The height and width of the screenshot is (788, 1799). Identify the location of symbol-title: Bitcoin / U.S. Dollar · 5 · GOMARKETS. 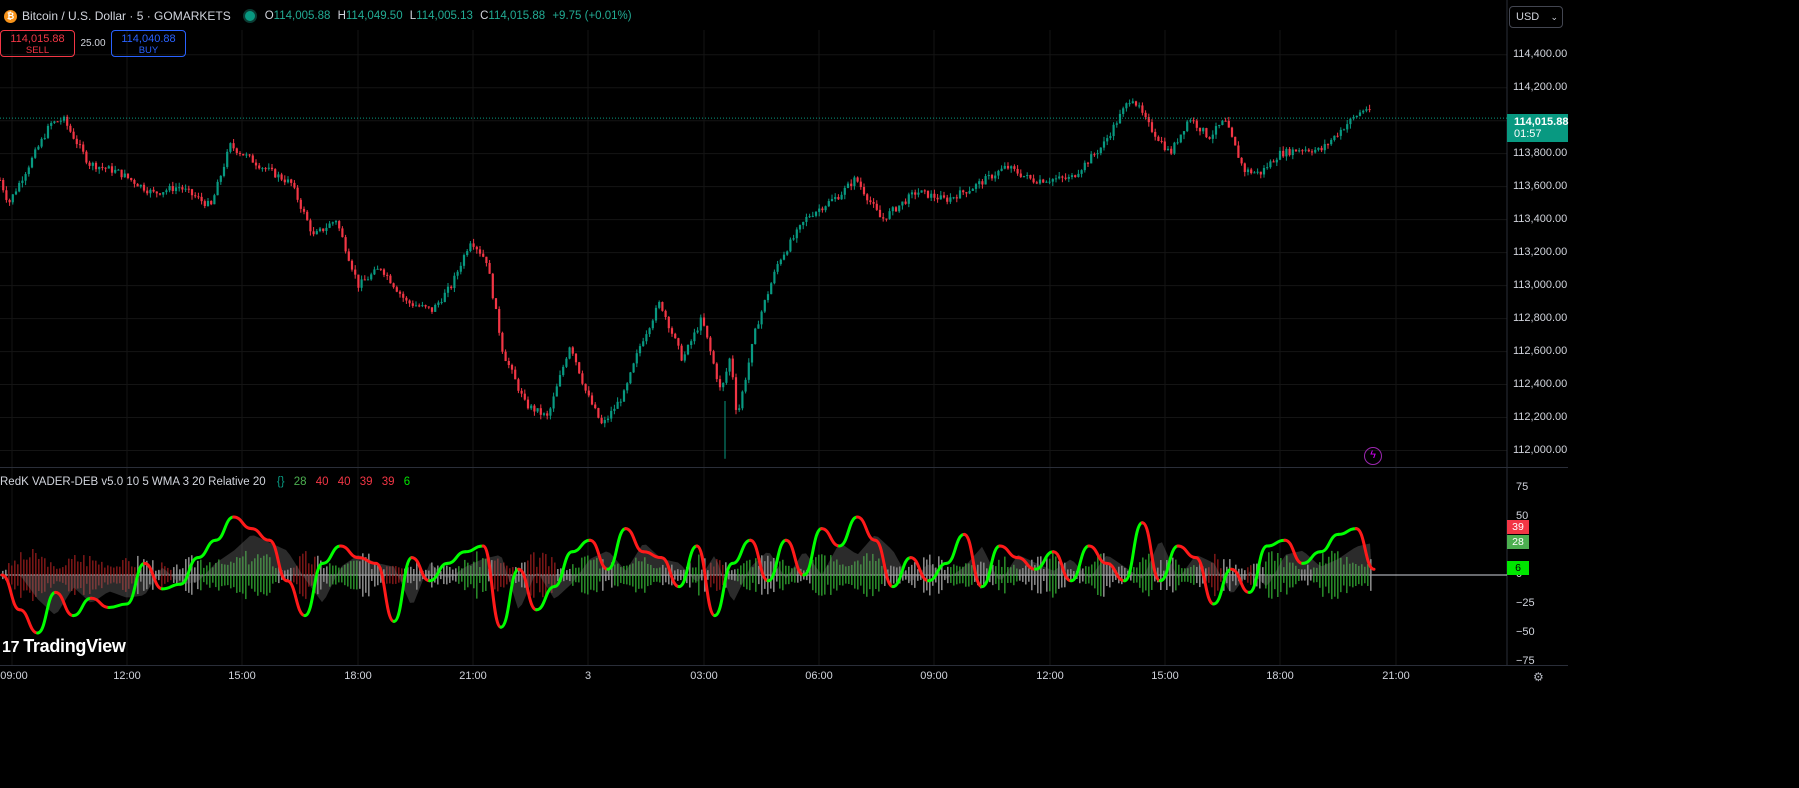
(126, 16).